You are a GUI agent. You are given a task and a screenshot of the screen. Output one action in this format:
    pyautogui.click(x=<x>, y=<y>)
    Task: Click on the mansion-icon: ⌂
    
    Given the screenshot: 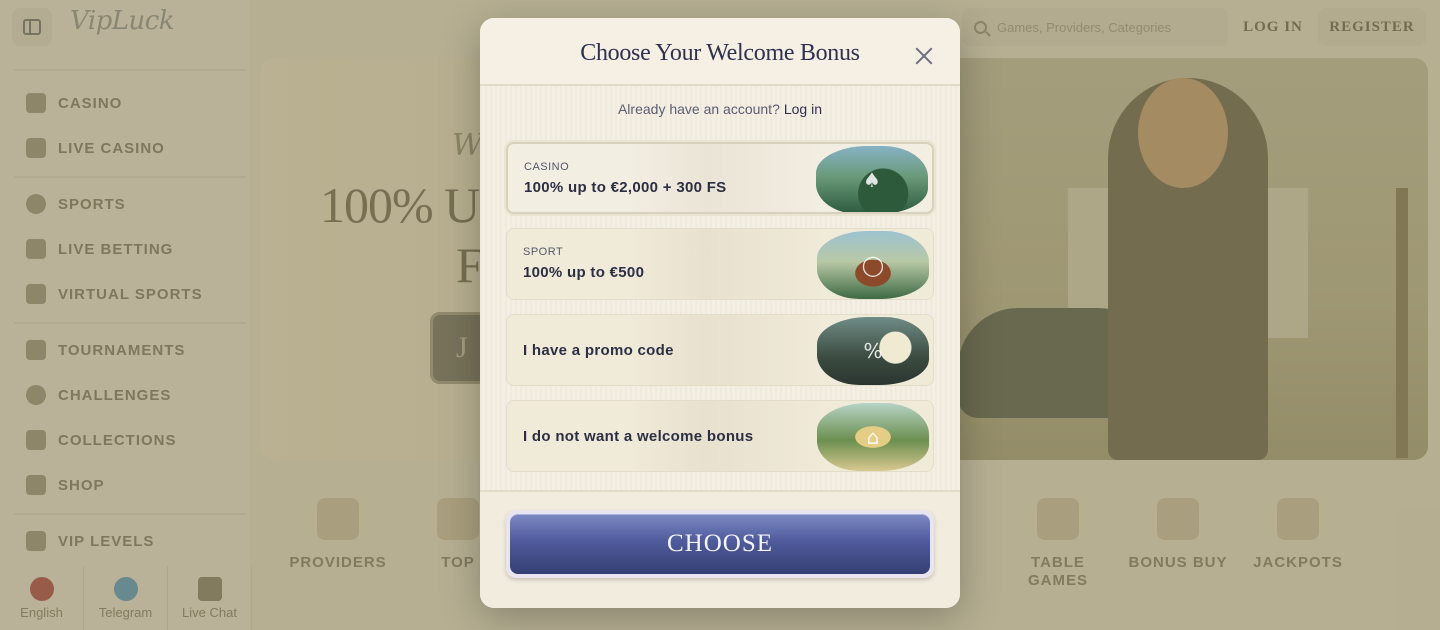 What is the action you would take?
    pyautogui.click(x=873, y=437)
    